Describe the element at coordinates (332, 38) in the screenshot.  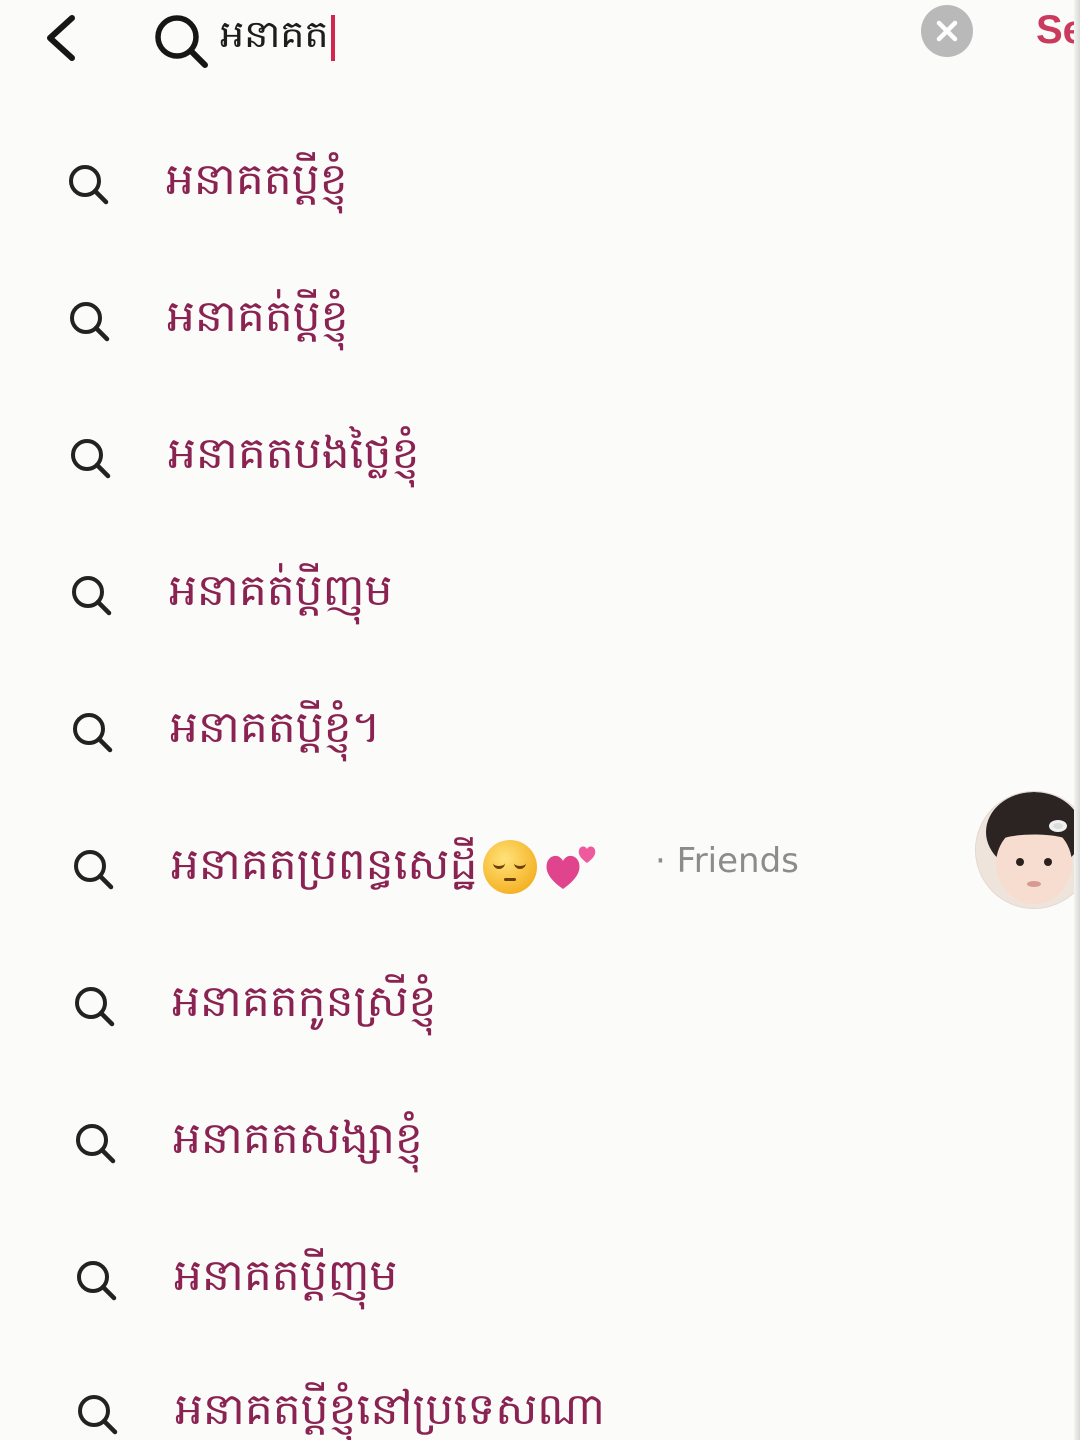
I see `text-caret` at that location.